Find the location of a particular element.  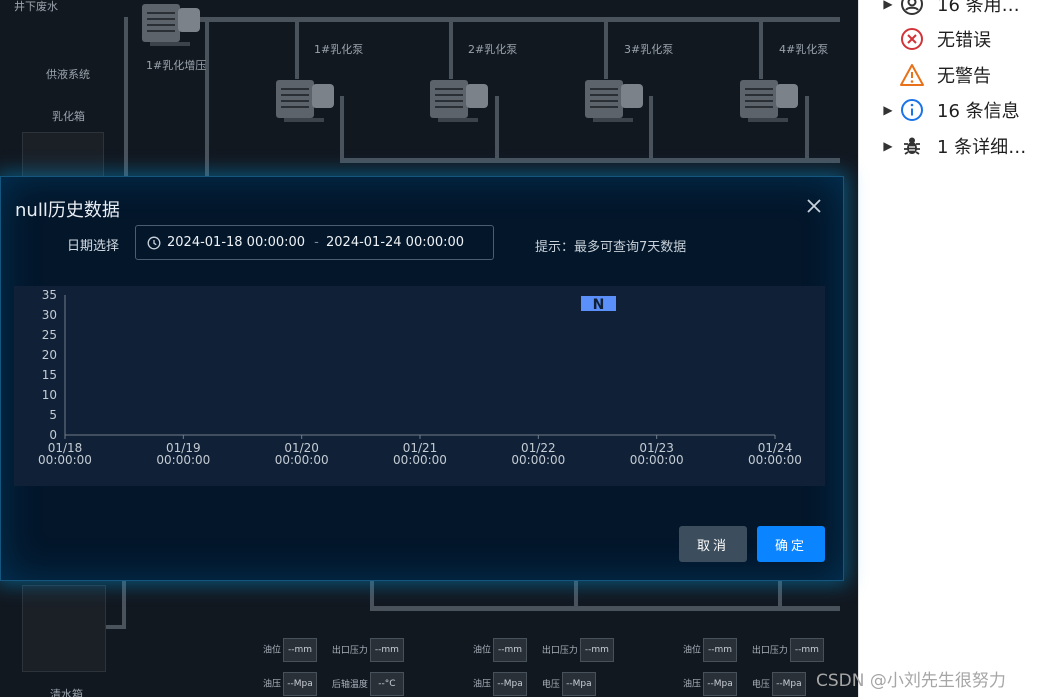

user-icon is located at coordinates (912, 8).